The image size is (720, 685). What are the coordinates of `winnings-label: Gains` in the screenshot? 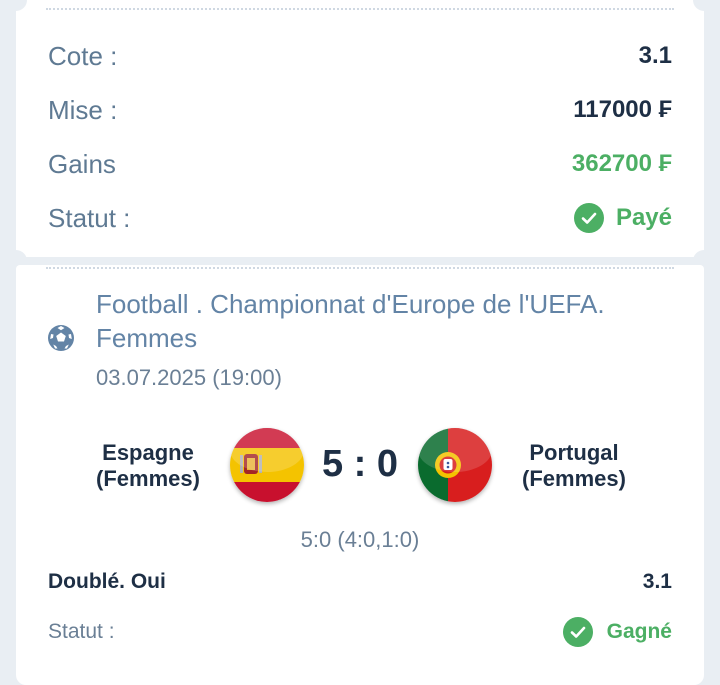 It's located at (82, 163).